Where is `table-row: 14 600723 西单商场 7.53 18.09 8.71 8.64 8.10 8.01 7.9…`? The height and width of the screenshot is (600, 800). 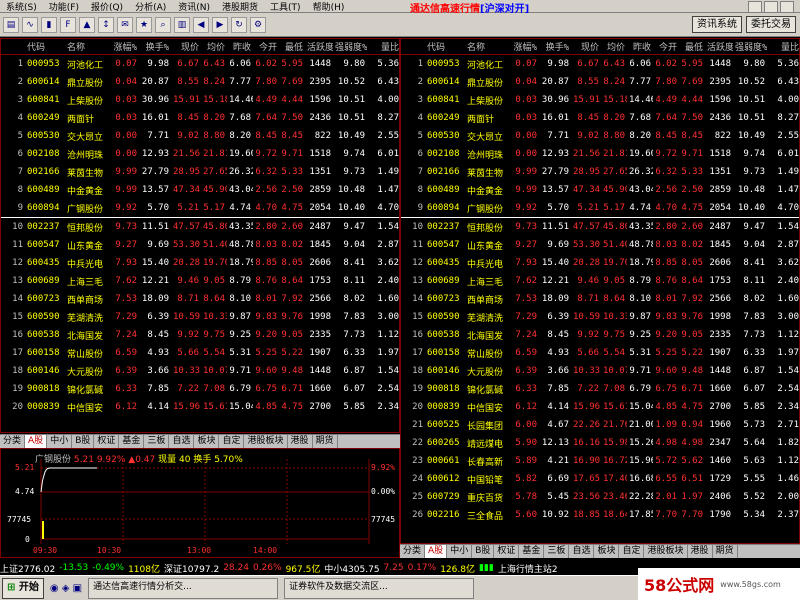 table-row: 14 600723 西单商场 7.53 18.09 8.71 8.64 8.10 8.01 7.9… is located at coordinates (600, 299).